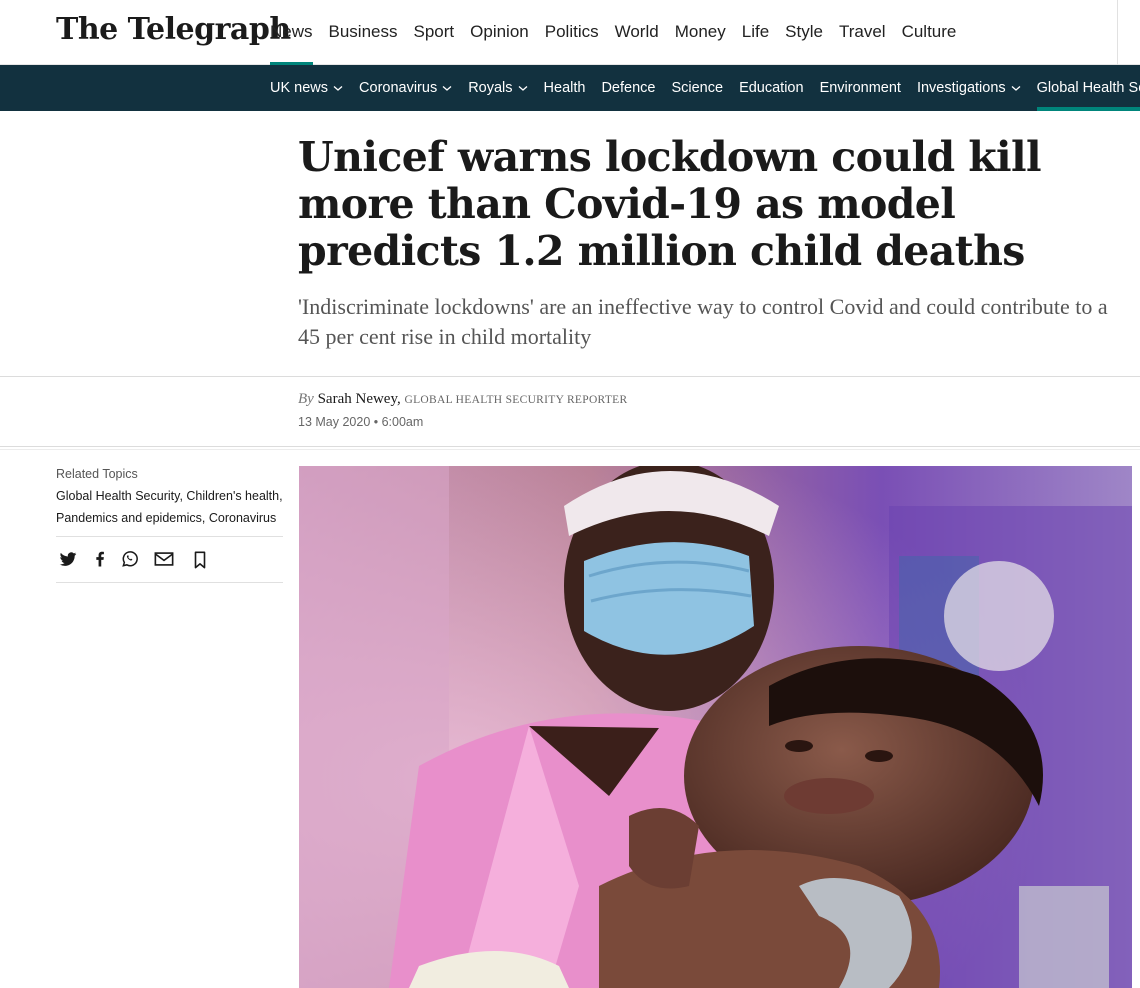 Image resolution: width=1140 pixels, height=988 pixels. Describe the element at coordinates (164, 560) in the screenshot. I see `email-icon` at that location.